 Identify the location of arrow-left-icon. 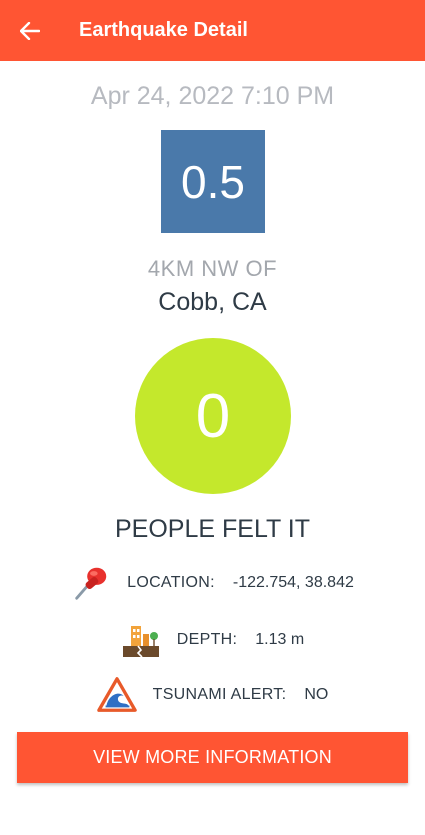
(30, 30).